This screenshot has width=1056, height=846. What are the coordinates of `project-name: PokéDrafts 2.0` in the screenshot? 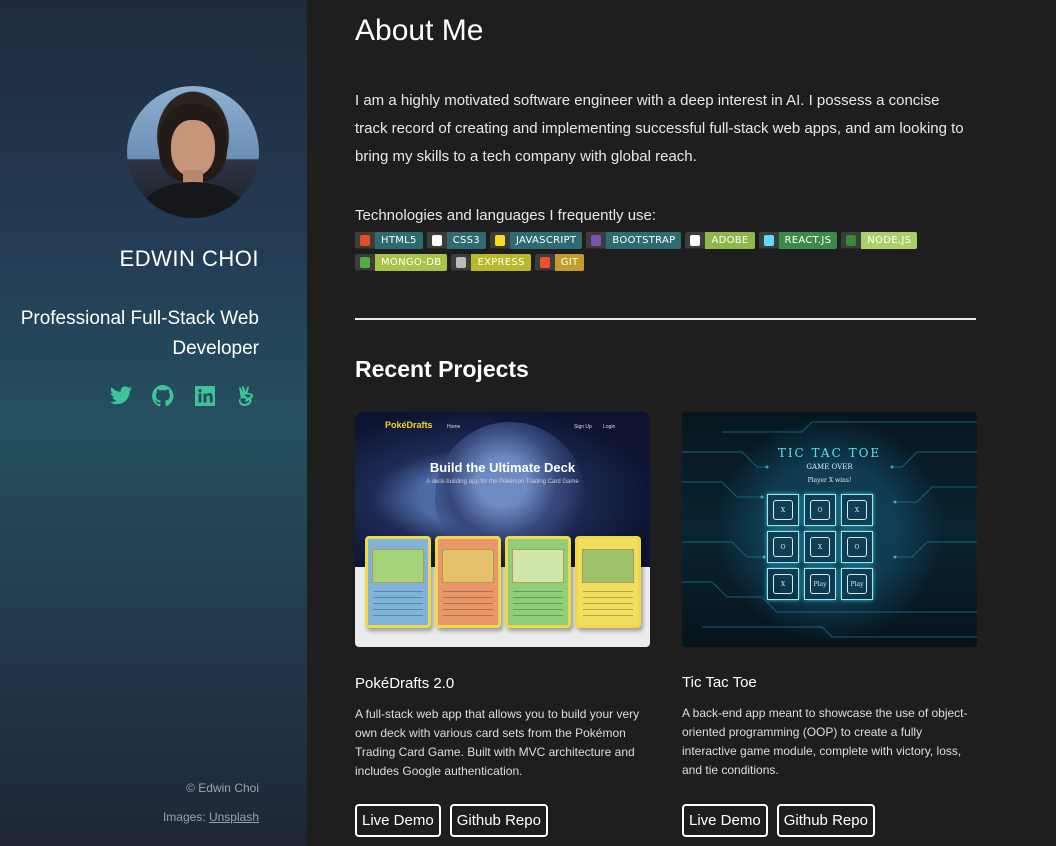 It's located at (405, 683).